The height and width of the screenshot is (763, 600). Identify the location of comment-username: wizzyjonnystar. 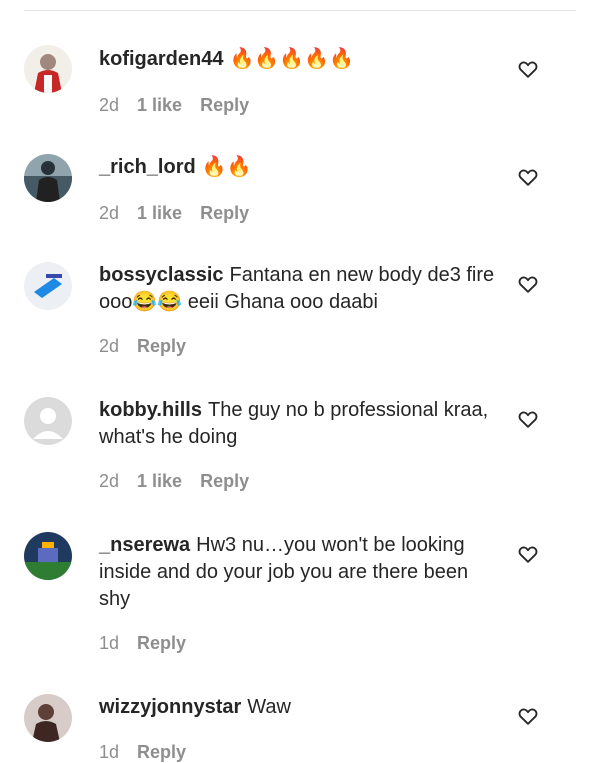
(170, 707).